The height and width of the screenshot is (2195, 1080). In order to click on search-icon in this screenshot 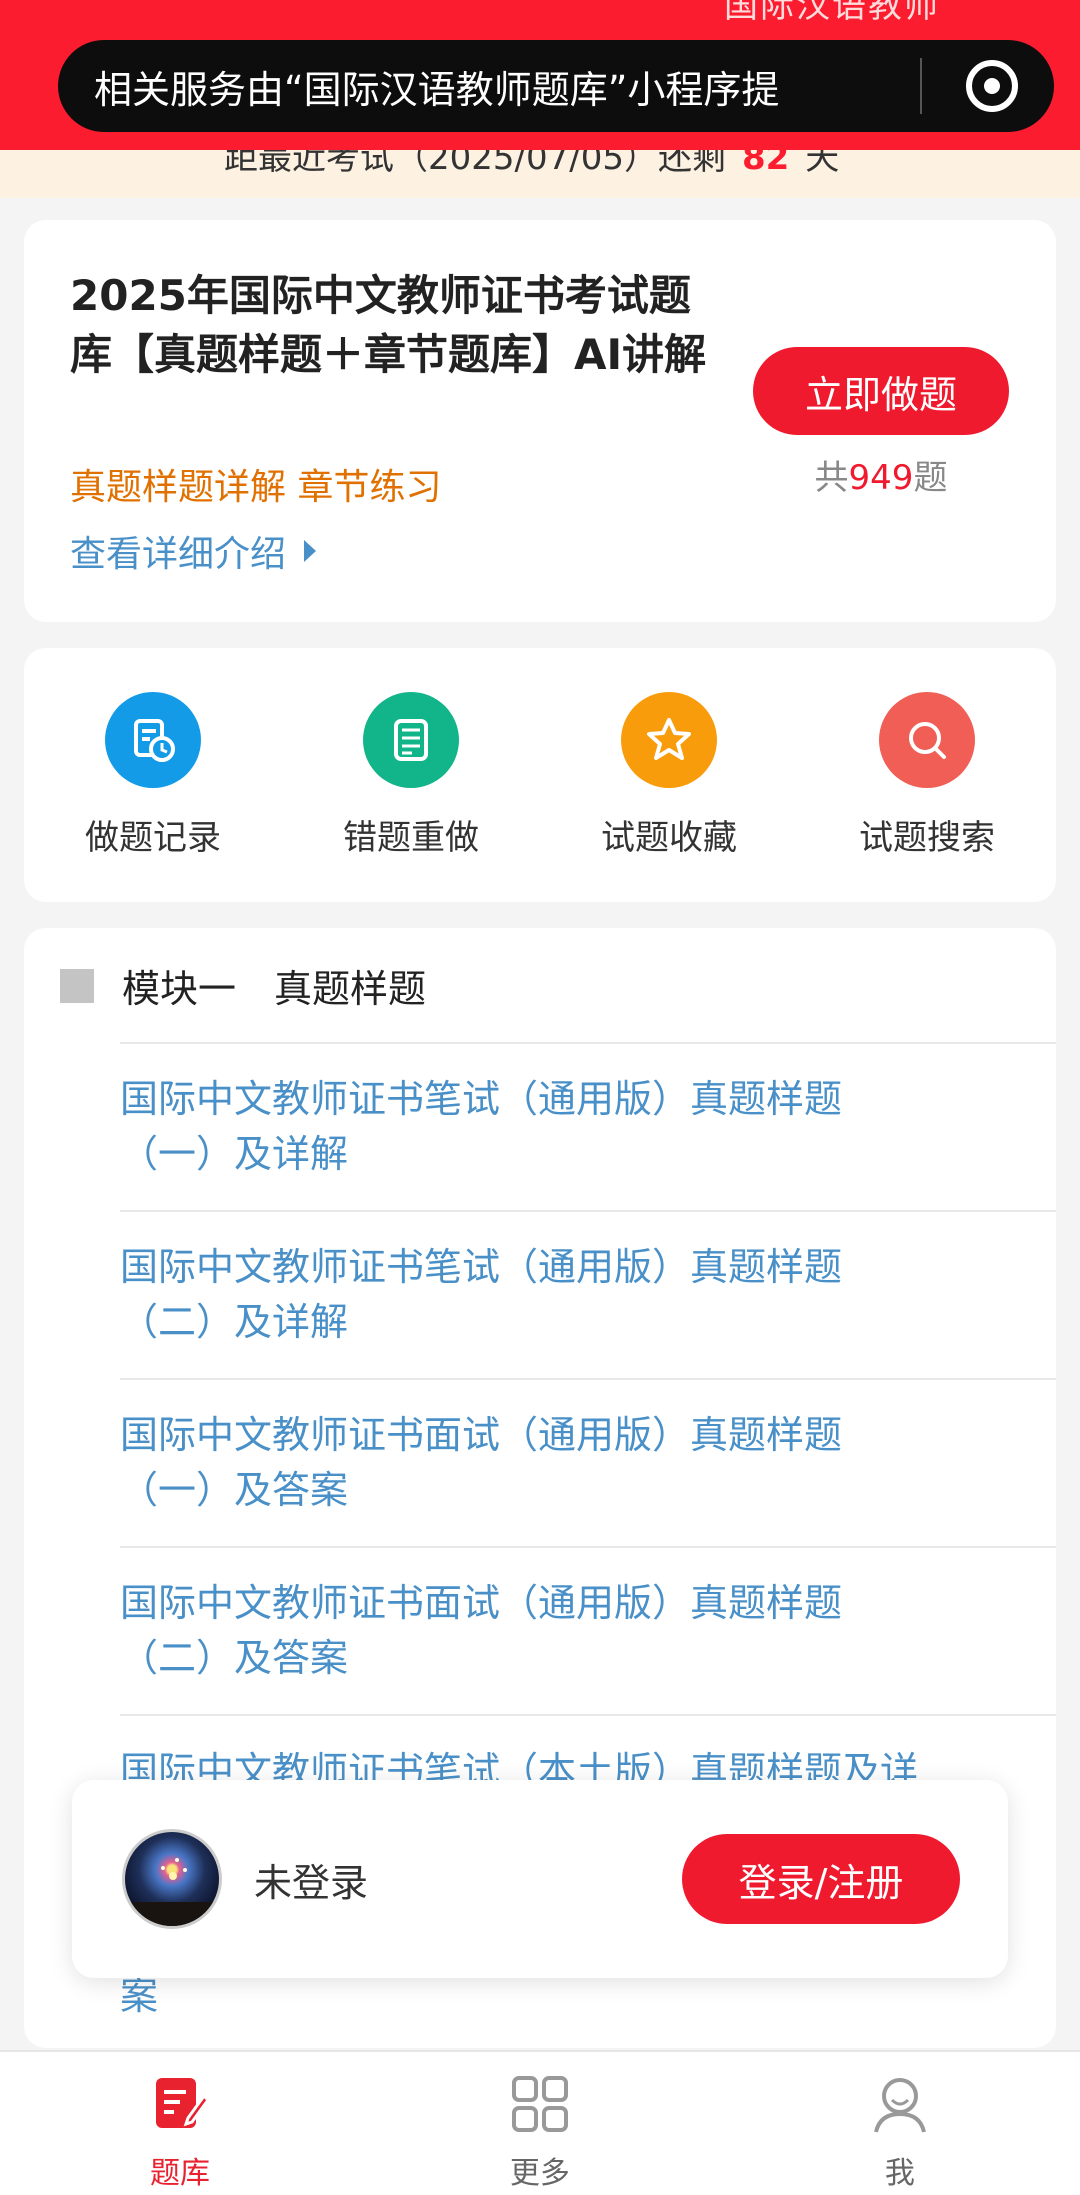, I will do `click(927, 740)`.